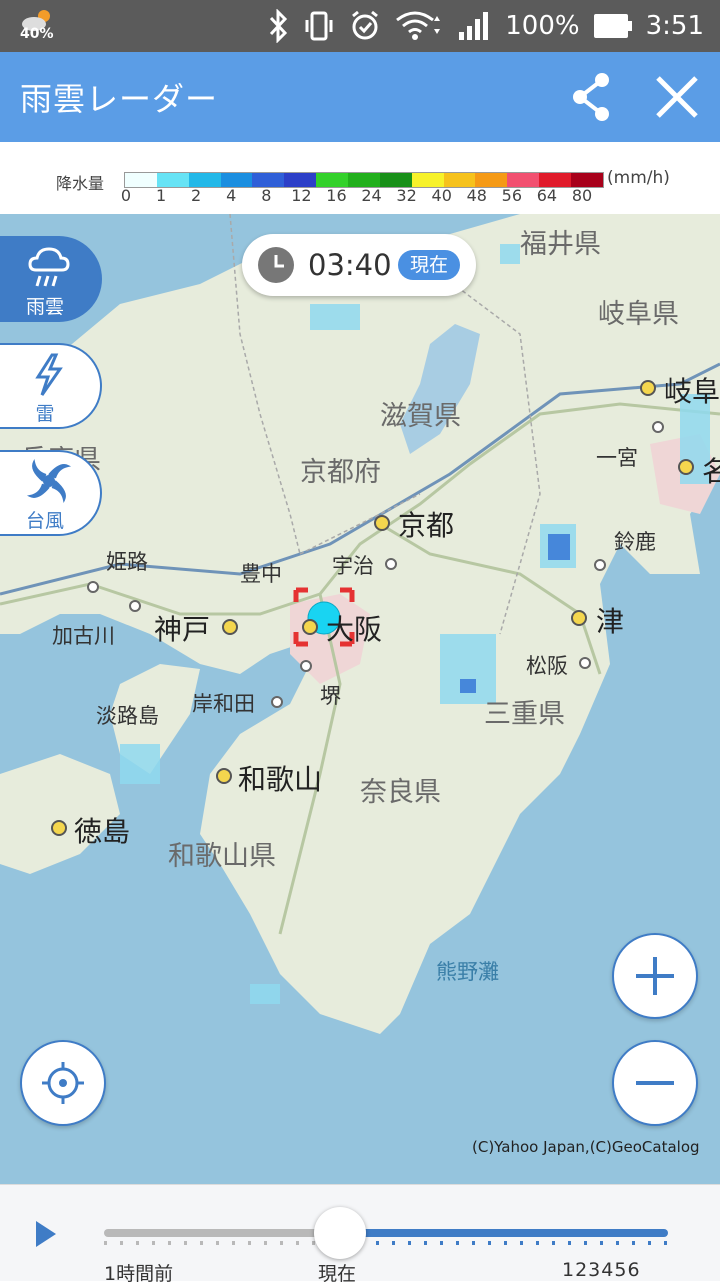 The image size is (720, 1286). What do you see at coordinates (102, 831) in the screenshot?
I see `label-tokushima: 徳島` at bounding box center [102, 831].